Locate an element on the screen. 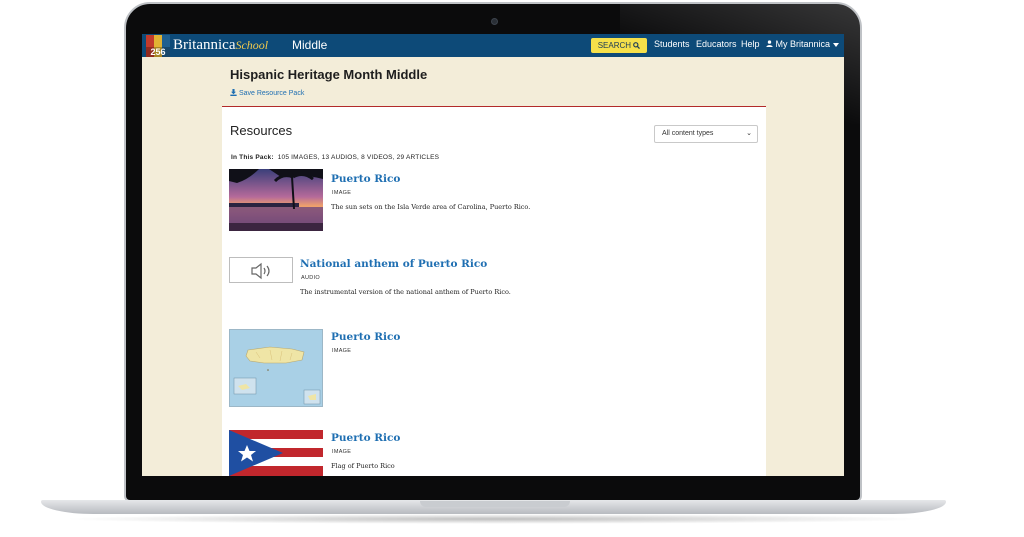 Image resolution: width=1024 pixels, height=537 pixels. flag-thumbnail is located at coordinates (276, 453).